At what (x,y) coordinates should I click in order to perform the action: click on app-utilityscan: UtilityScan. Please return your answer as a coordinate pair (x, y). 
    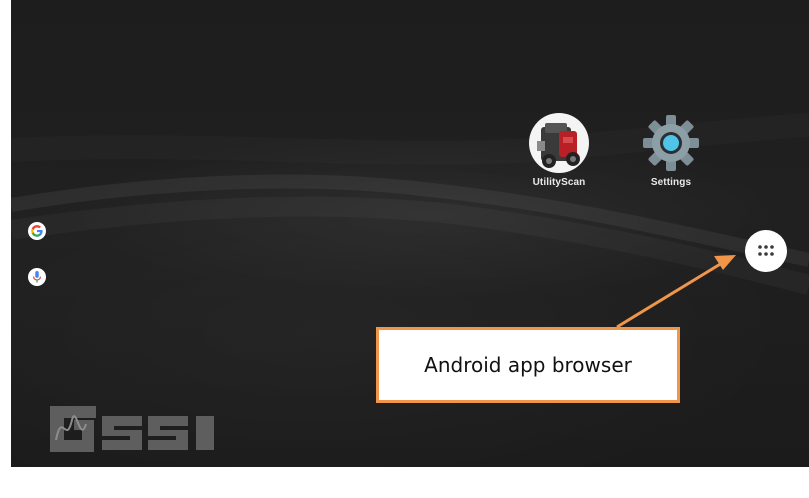
    Looking at the image, I should click on (559, 150).